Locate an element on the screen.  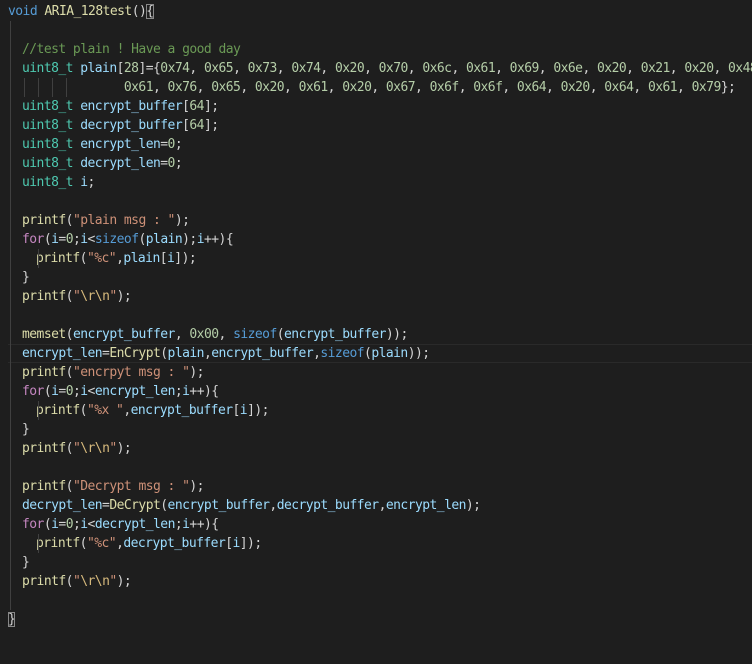
code-token: 0x6f is located at coordinates (444, 87).